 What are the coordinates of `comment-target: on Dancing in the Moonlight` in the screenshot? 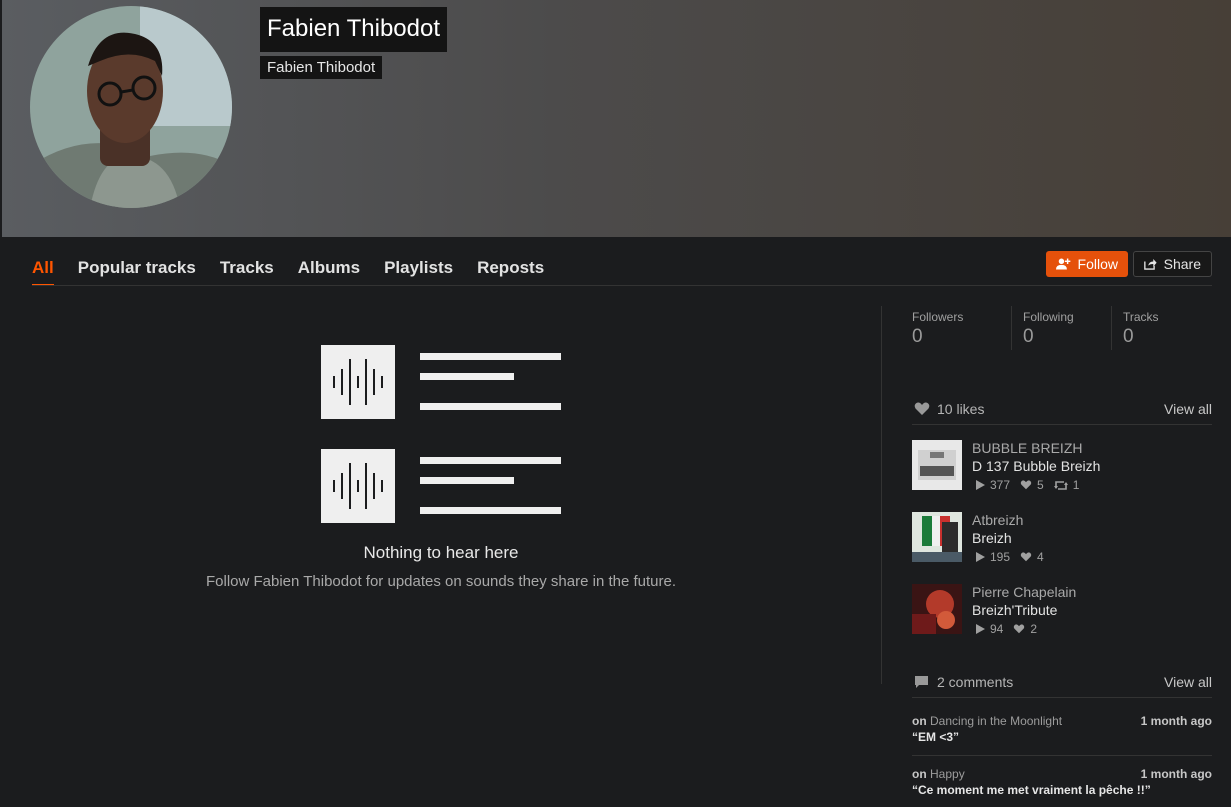 It's located at (987, 721).